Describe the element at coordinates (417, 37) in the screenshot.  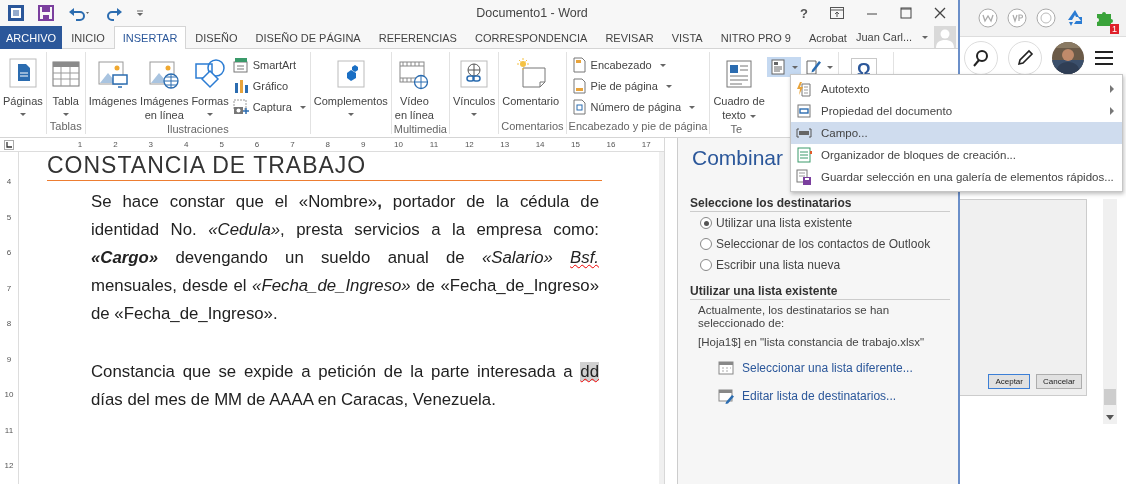
I see `ribbon-tab: REFERENCIAS` at that location.